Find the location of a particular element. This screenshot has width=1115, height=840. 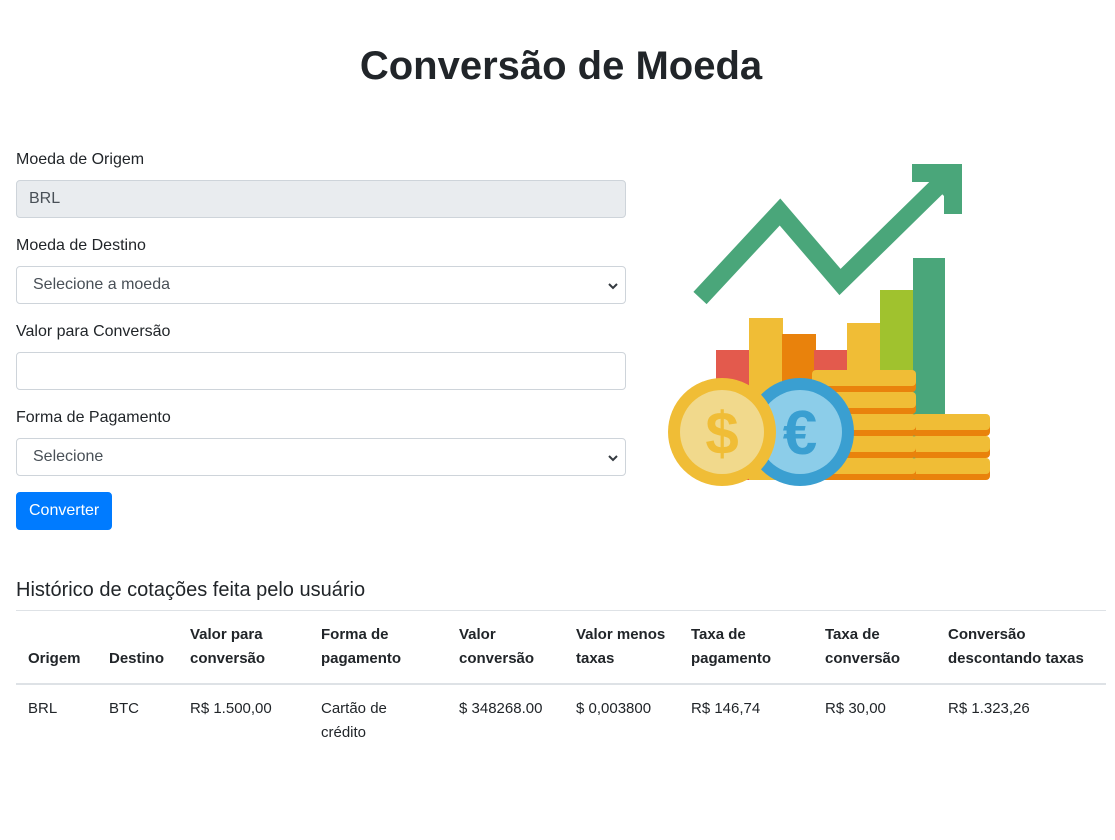

origin-label: Moeda de Origem is located at coordinates (80, 159).